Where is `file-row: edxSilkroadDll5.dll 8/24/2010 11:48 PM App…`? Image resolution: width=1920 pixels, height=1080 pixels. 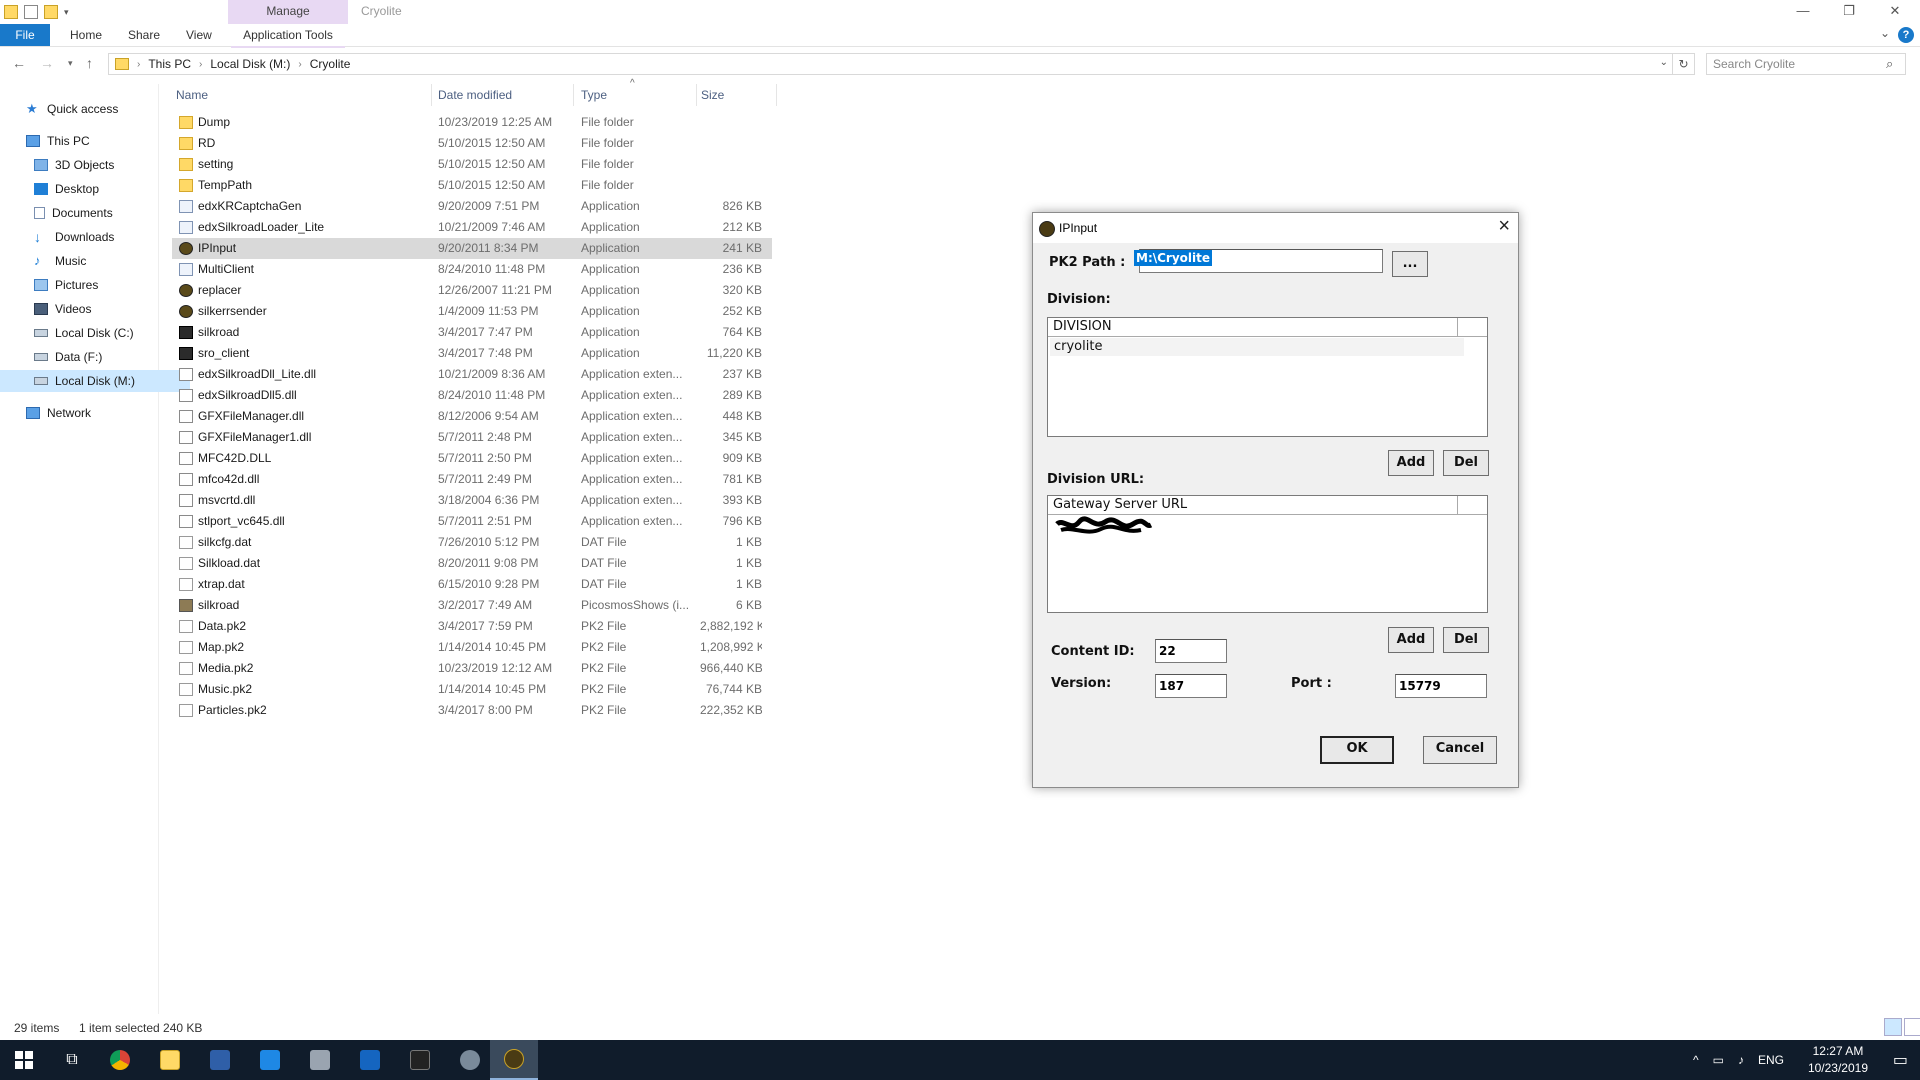 file-row: edxSilkroadDll5.dll 8/24/2010 11:48 PM App… is located at coordinates (472, 395).